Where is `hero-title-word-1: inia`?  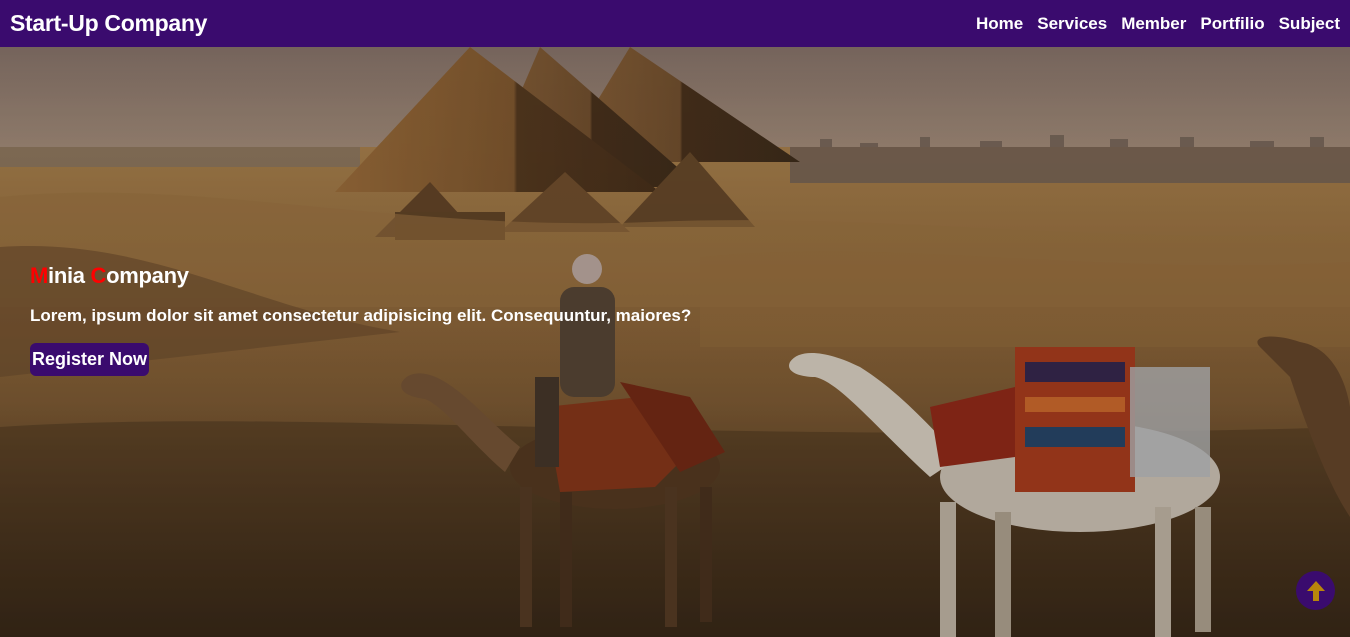 hero-title-word-1: inia is located at coordinates (69, 275).